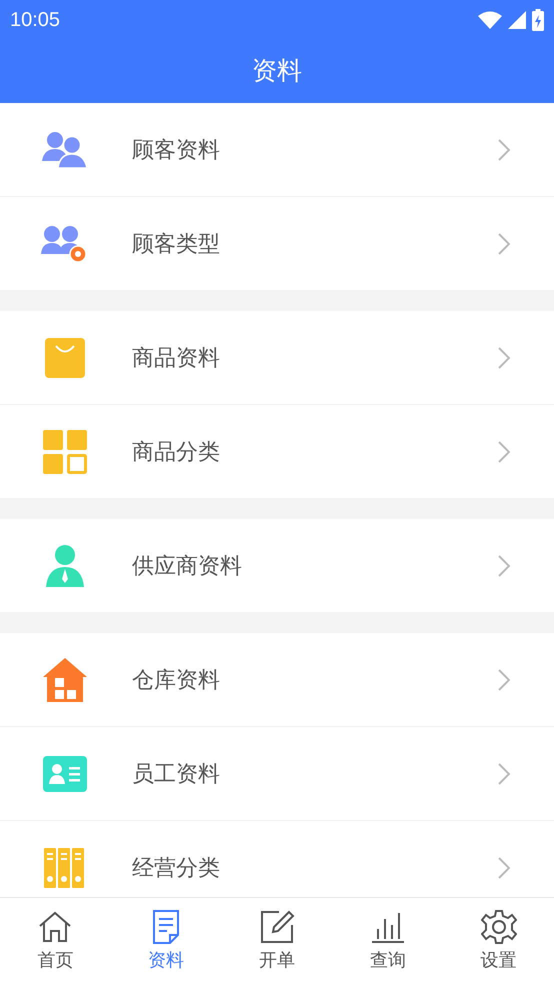 The height and width of the screenshot is (984, 554). What do you see at coordinates (277, 71) in the screenshot?
I see `page-title: 资料` at bounding box center [277, 71].